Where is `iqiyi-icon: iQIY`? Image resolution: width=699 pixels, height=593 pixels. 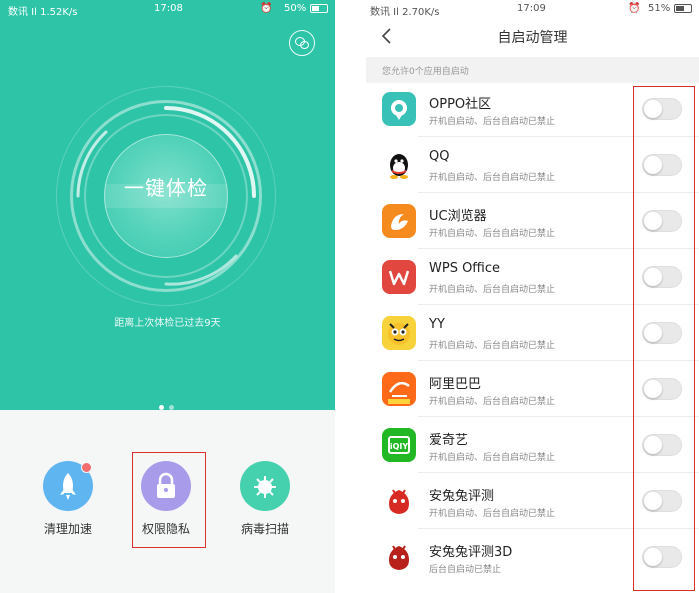 iqiyi-icon: iQIY is located at coordinates (399, 445).